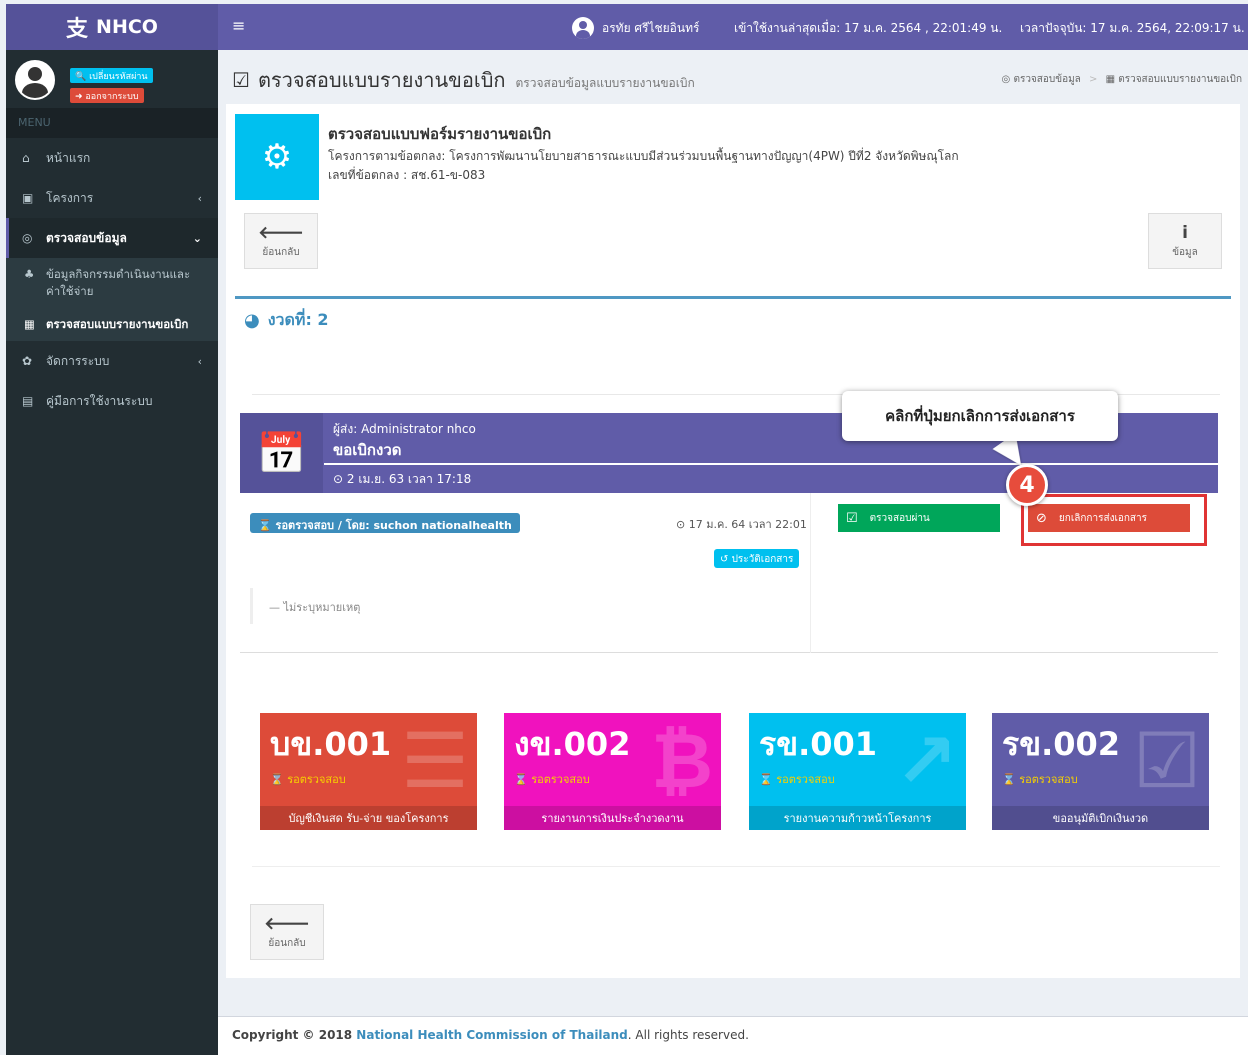  I want to click on sidebar-subitem-label: ข้อมูลกิจกรรมดำเนินงานและค่าใช้จ่าย, so click(118, 282).